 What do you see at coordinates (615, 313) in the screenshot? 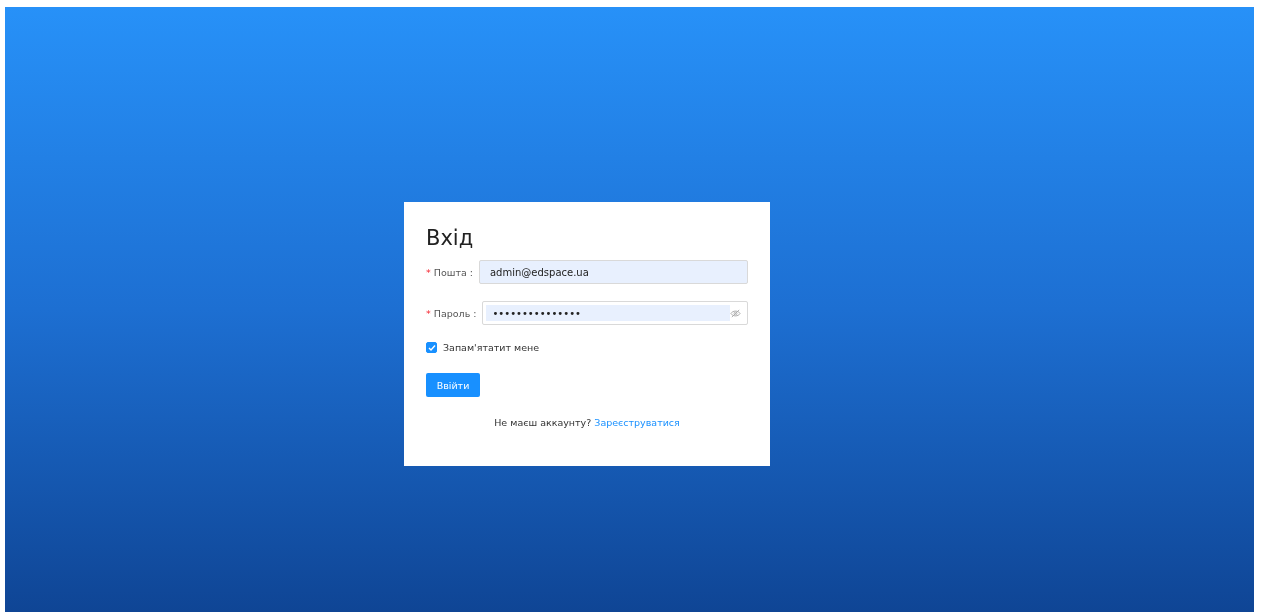
I see `password-field: •••••••••••••••` at bounding box center [615, 313].